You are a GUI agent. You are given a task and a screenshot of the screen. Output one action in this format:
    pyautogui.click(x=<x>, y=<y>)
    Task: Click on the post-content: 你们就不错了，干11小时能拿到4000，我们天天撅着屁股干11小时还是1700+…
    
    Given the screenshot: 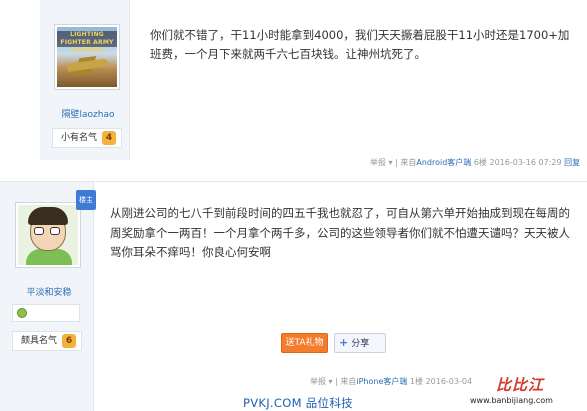 What is the action you would take?
    pyautogui.click(x=360, y=44)
    